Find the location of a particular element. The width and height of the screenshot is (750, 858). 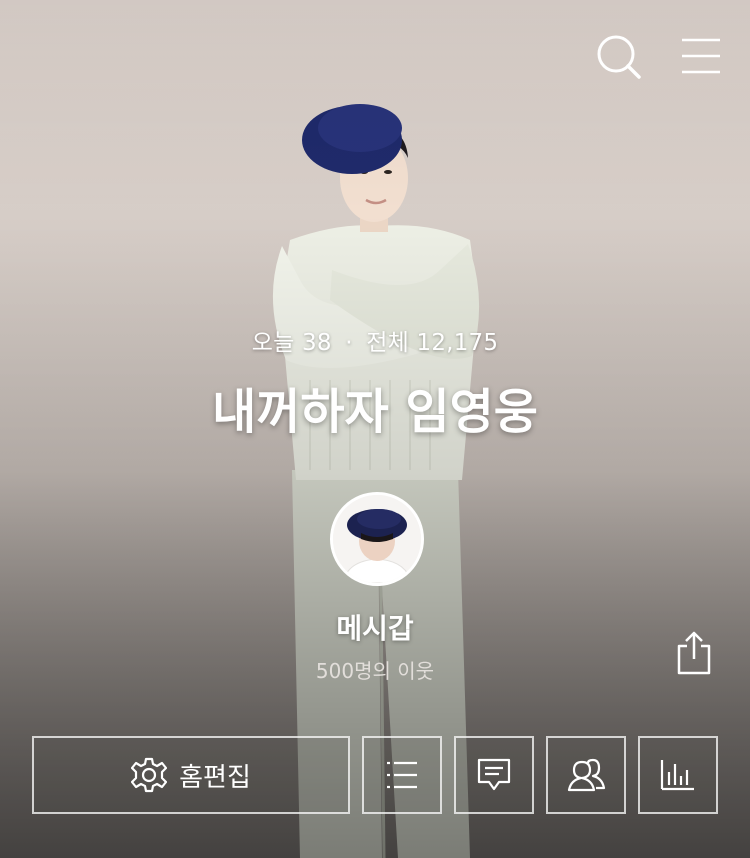

comment-button is located at coordinates (494, 775).